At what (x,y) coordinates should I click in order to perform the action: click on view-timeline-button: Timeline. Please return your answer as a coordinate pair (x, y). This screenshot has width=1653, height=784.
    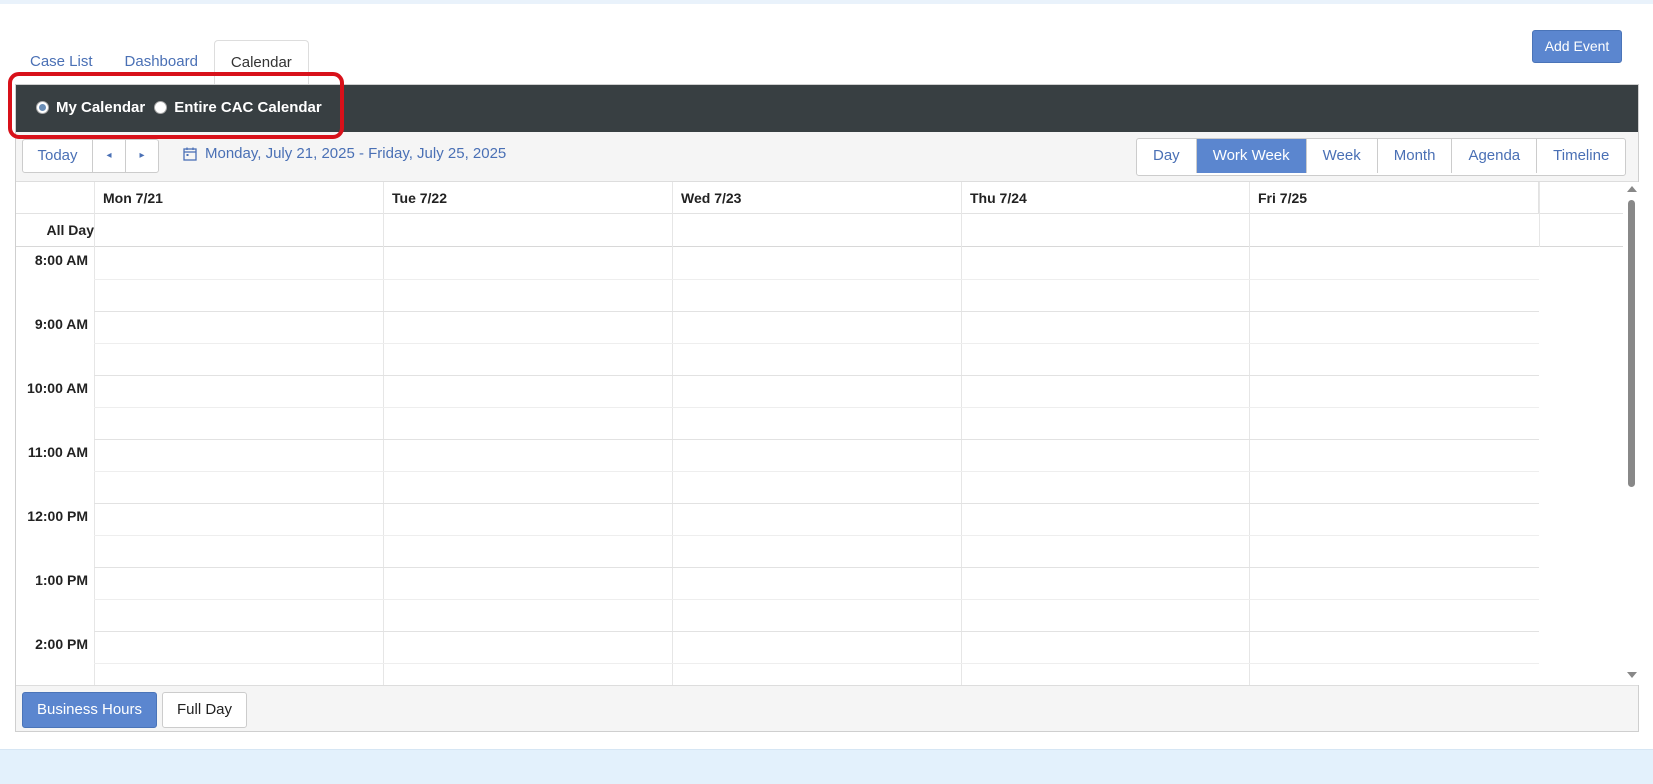
    Looking at the image, I should click on (1580, 156).